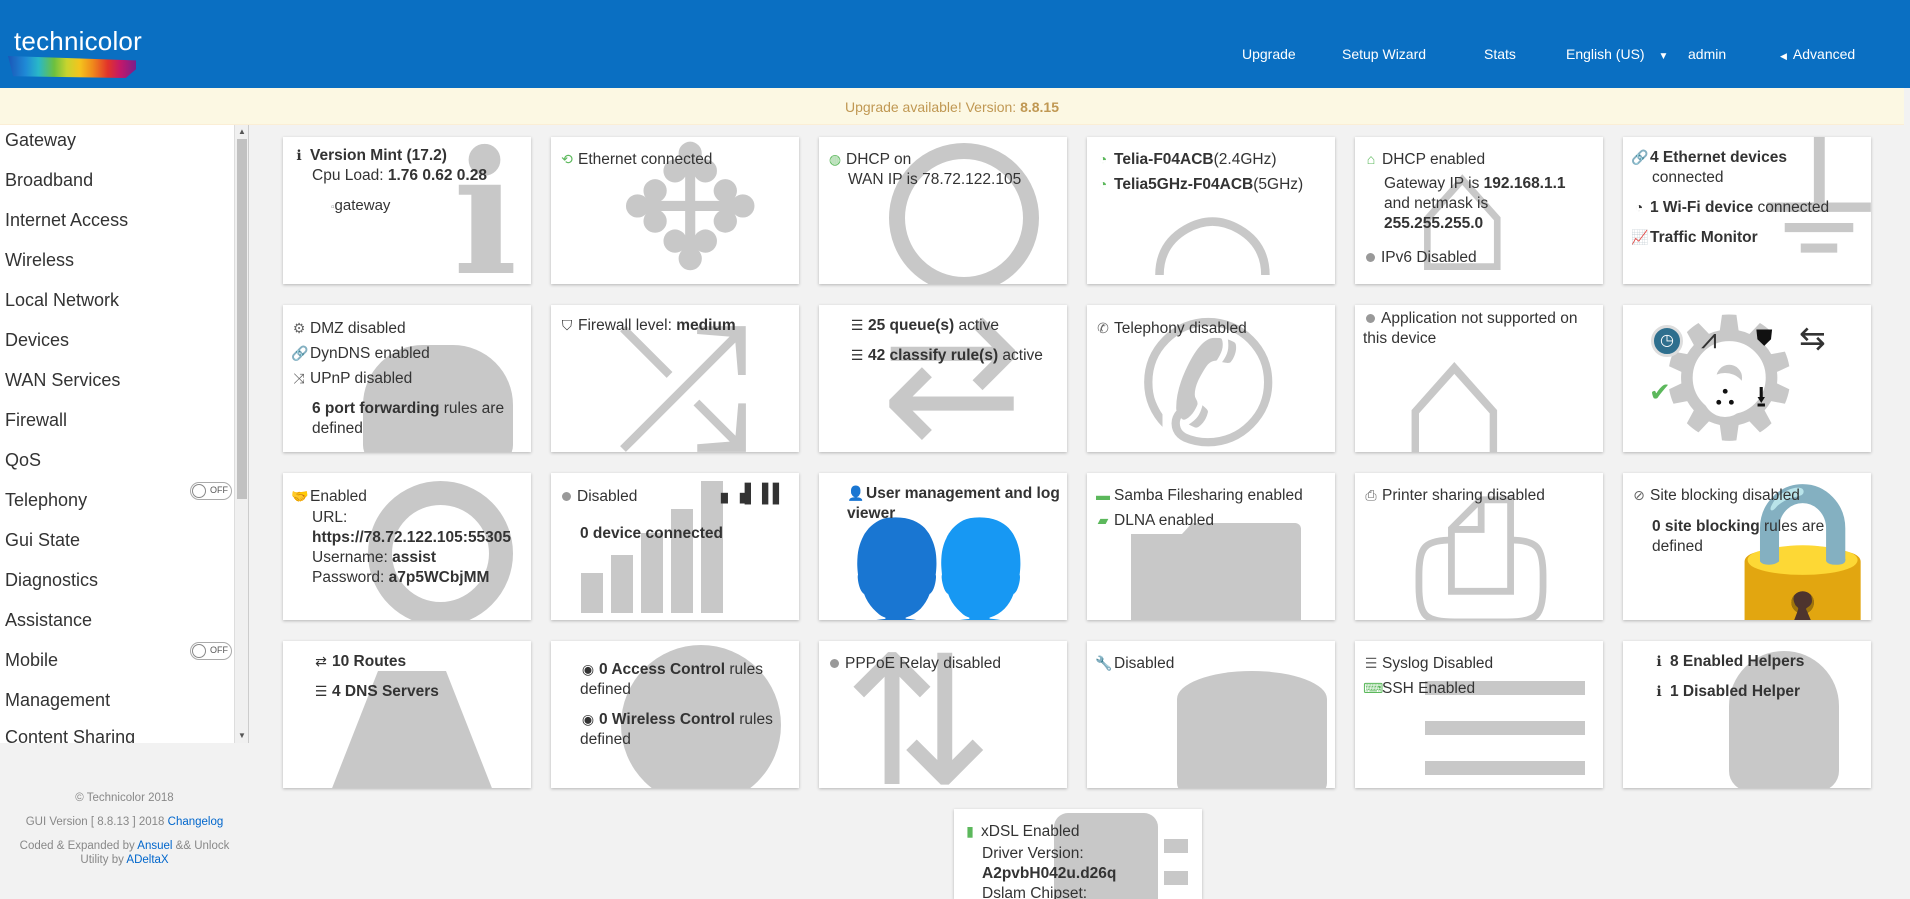 The width and height of the screenshot is (1910, 899). I want to click on retweet-icon: ⟲, so click(567, 159).